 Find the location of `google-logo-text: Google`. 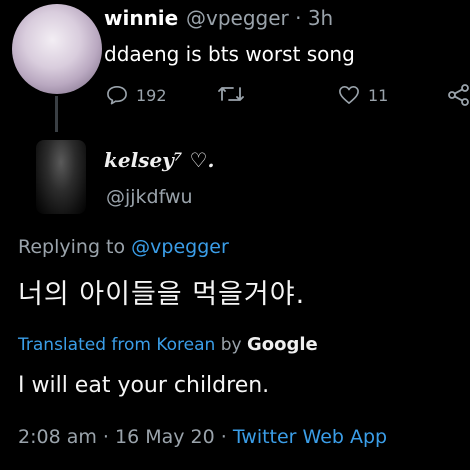

google-logo-text: Google is located at coordinates (282, 344).